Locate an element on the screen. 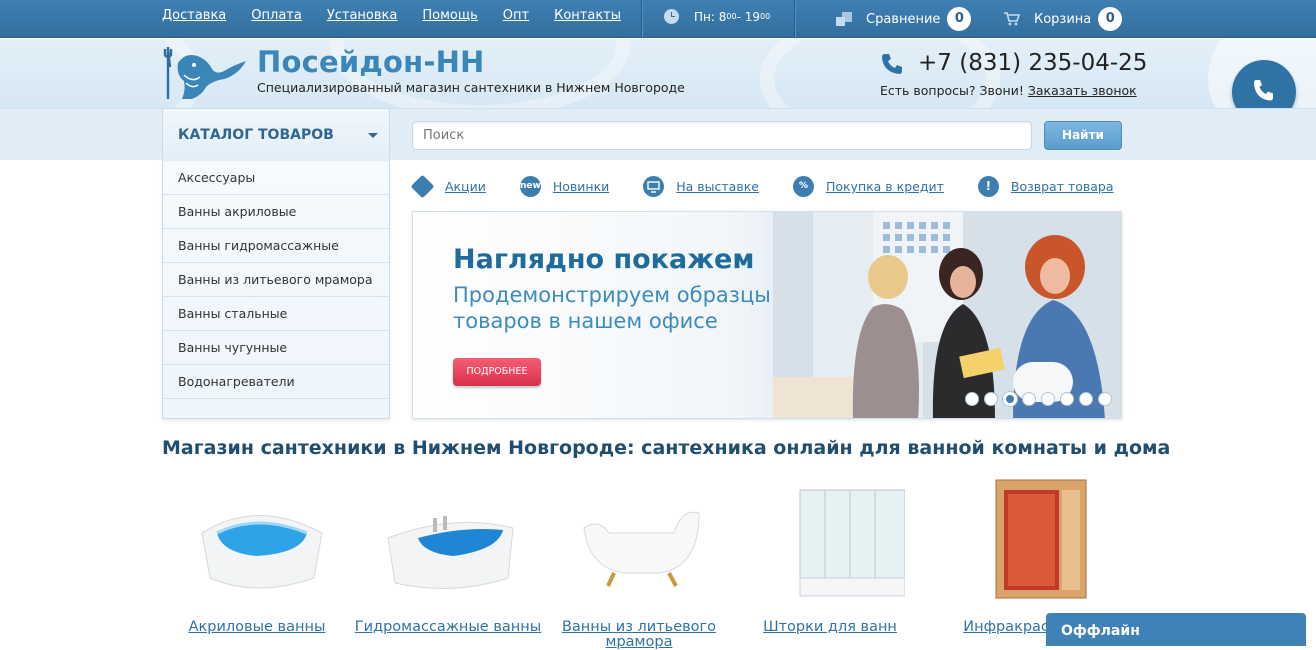 The width and height of the screenshot is (1316, 650). call-button is located at coordinates (1264, 84).